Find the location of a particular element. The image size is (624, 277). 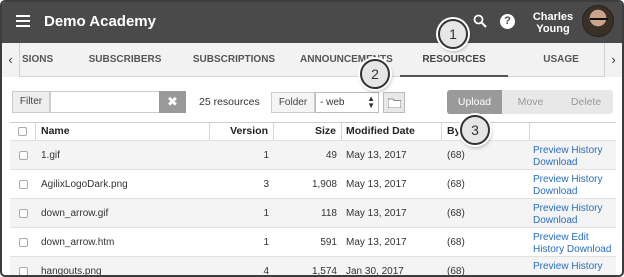

user-last-name: Young is located at coordinates (553, 29).